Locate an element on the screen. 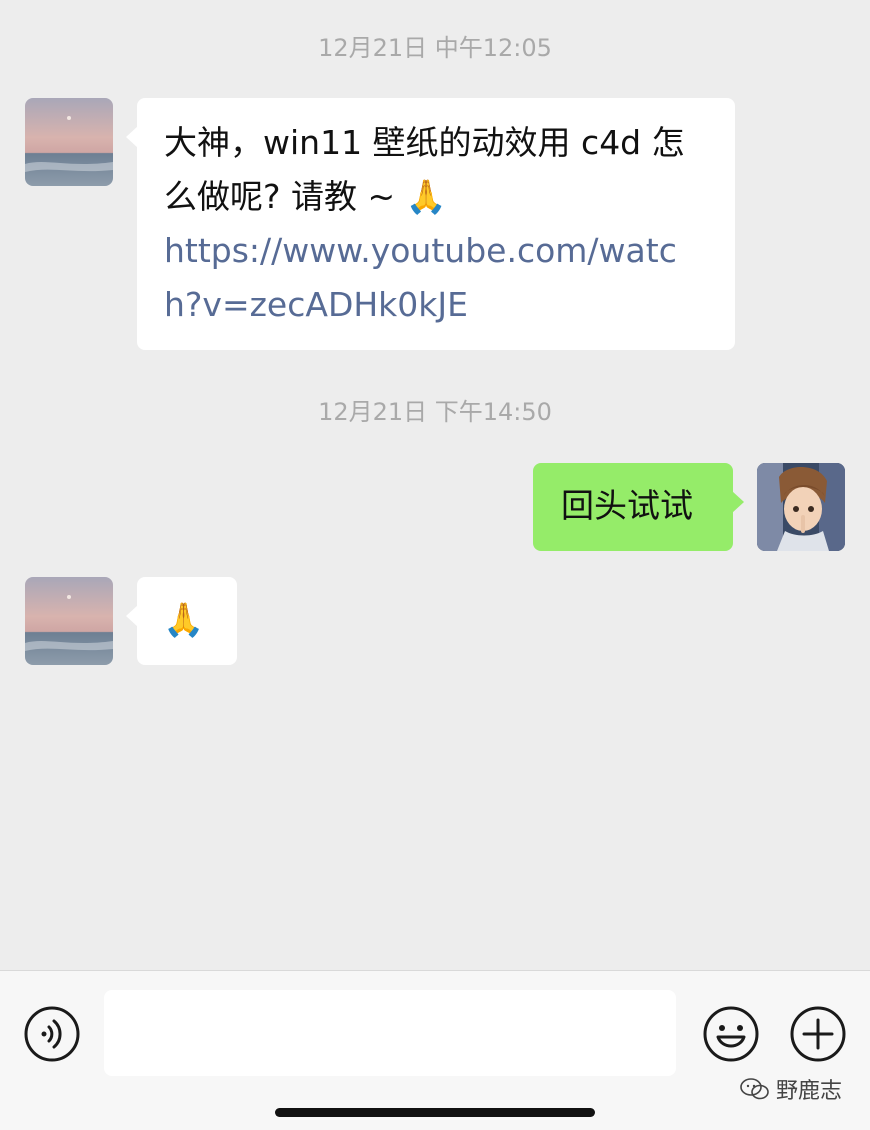  emoji-icon is located at coordinates (731, 1034).